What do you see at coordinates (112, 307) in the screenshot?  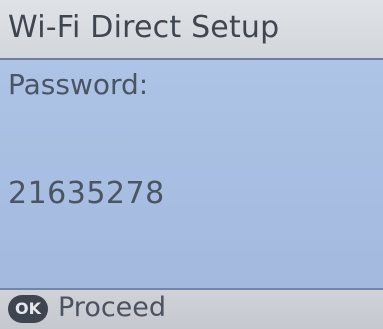 I see `proceed-label: Proceed` at bounding box center [112, 307].